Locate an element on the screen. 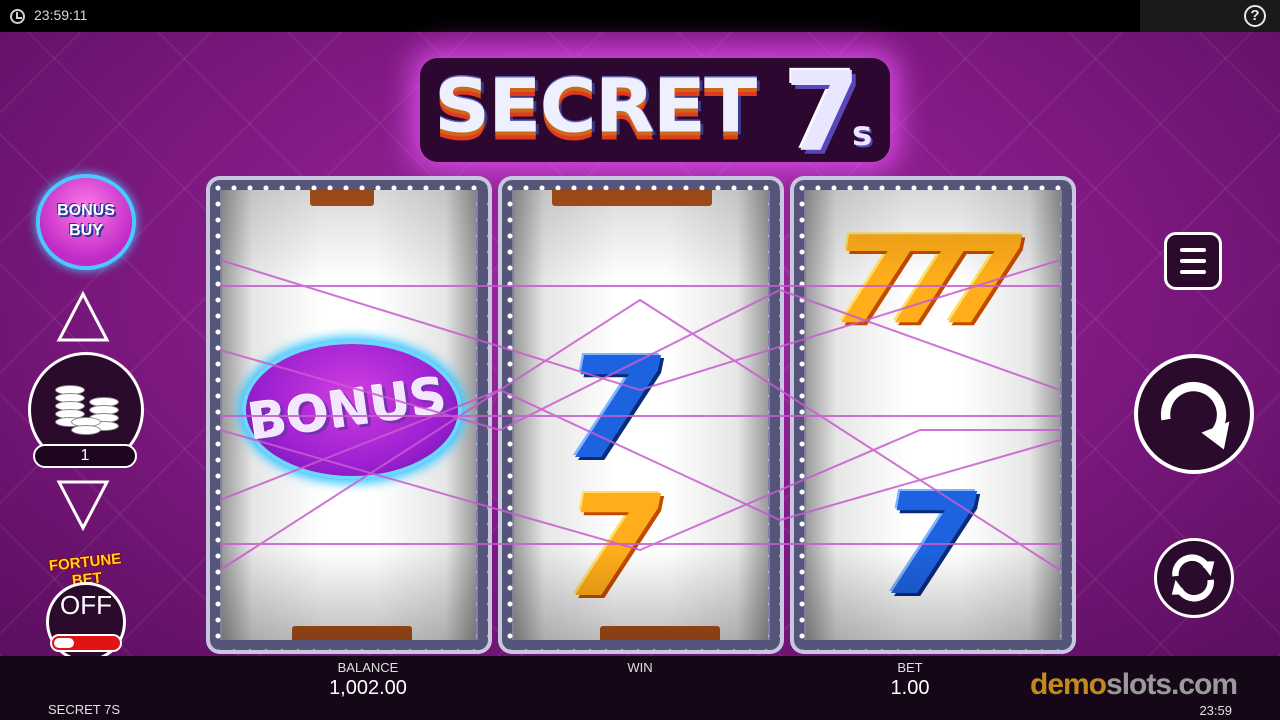 This screenshot has width=1280, height=720. bet-level-value: 1 is located at coordinates (85, 456).